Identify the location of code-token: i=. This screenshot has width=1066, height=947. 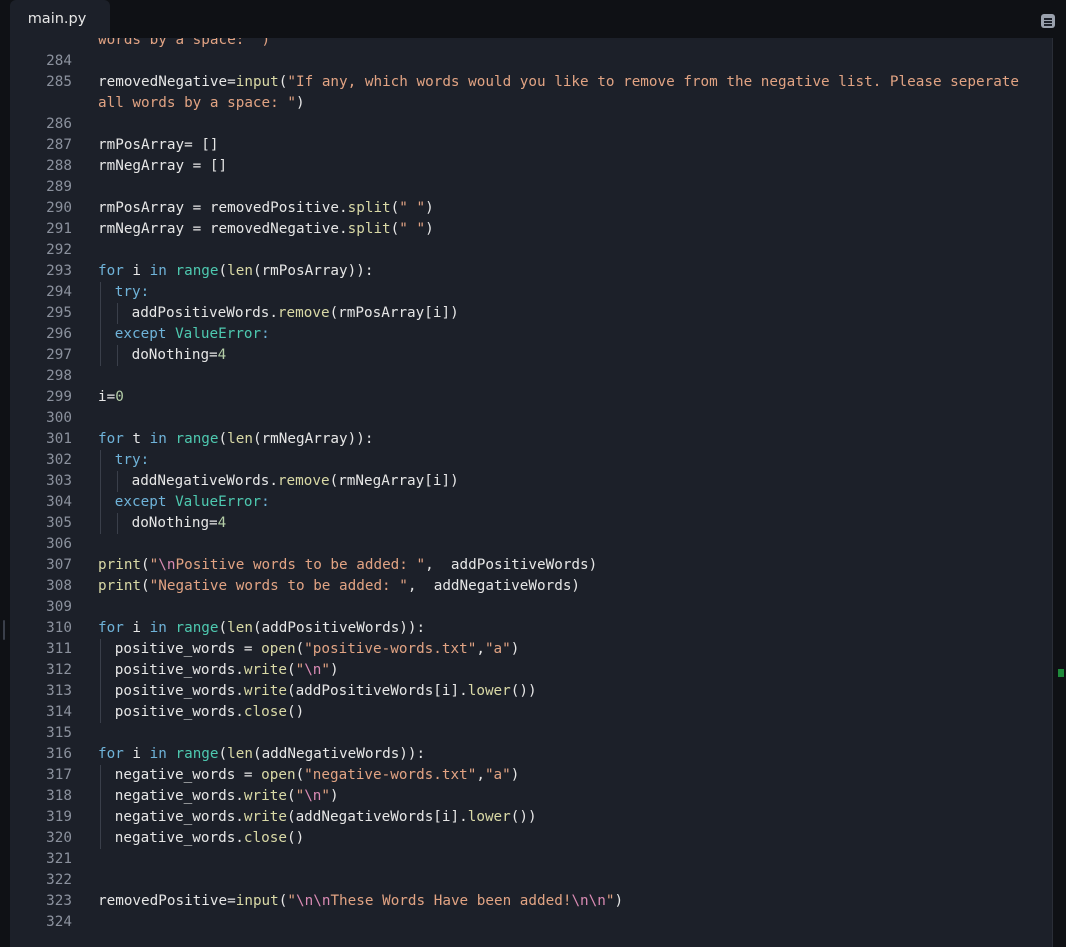
(107, 397).